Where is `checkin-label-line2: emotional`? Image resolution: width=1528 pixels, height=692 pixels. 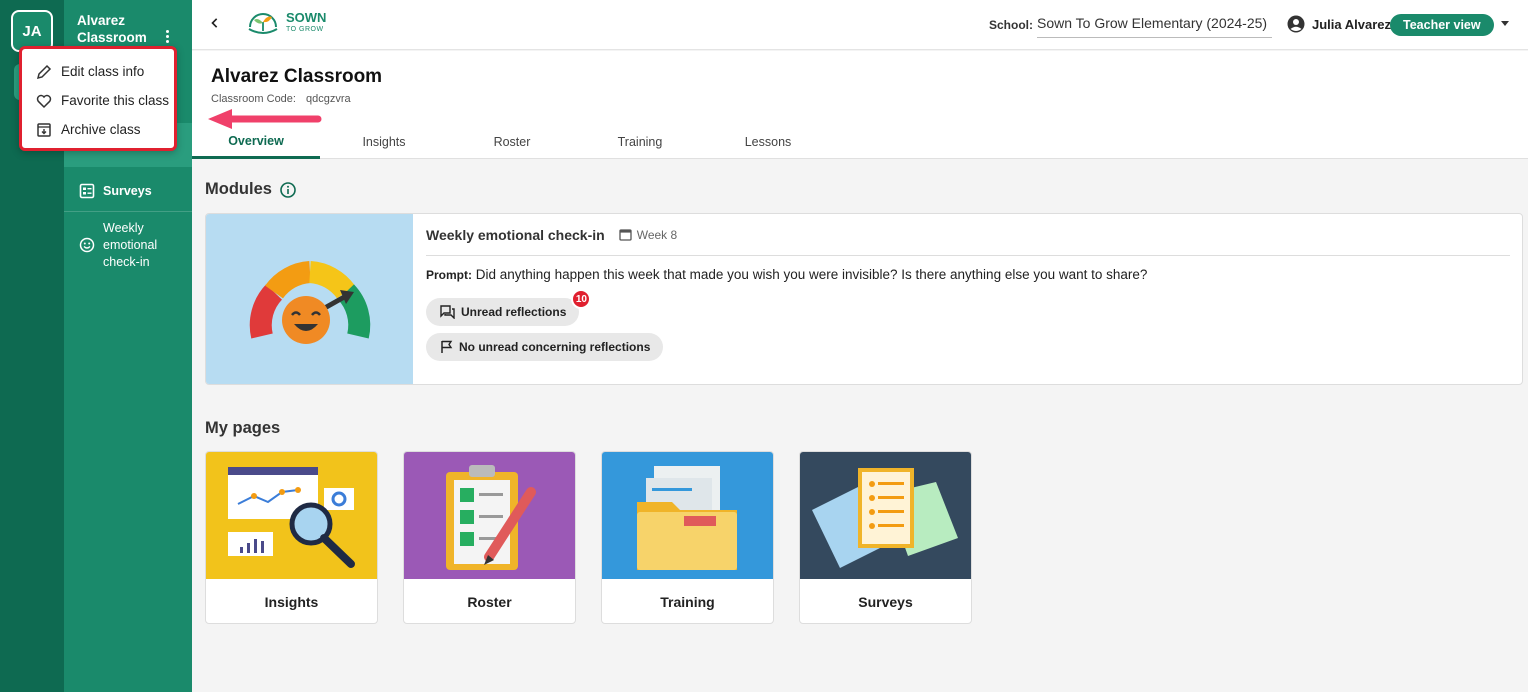 checkin-label-line2: emotional is located at coordinates (130, 245).